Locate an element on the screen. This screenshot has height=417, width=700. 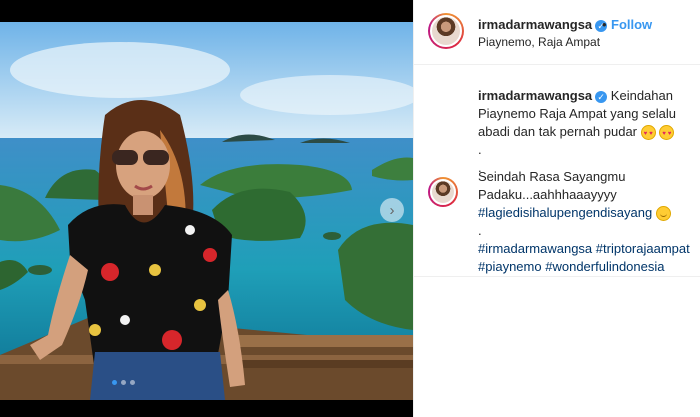
username-text: irmadarmawangsa is located at coordinates (535, 24).